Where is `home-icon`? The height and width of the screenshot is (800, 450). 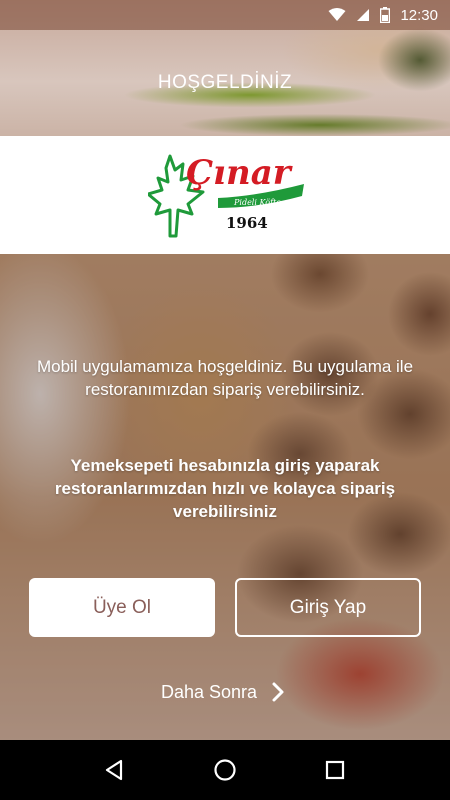
home-icon is located at coordinates (225, 770).